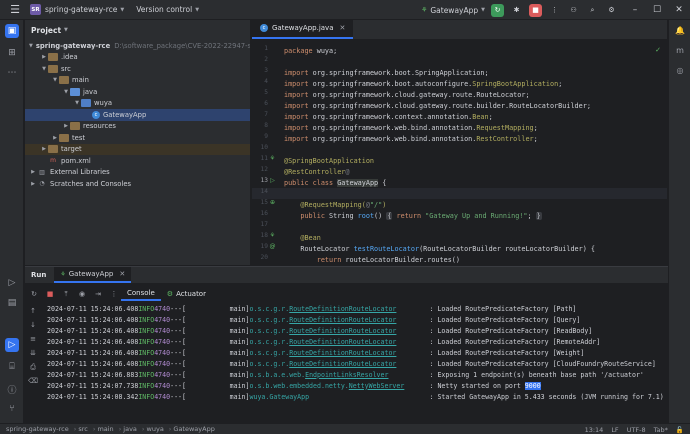  I want to click on scroll-end-icon: ⇊, so click(33, 353).